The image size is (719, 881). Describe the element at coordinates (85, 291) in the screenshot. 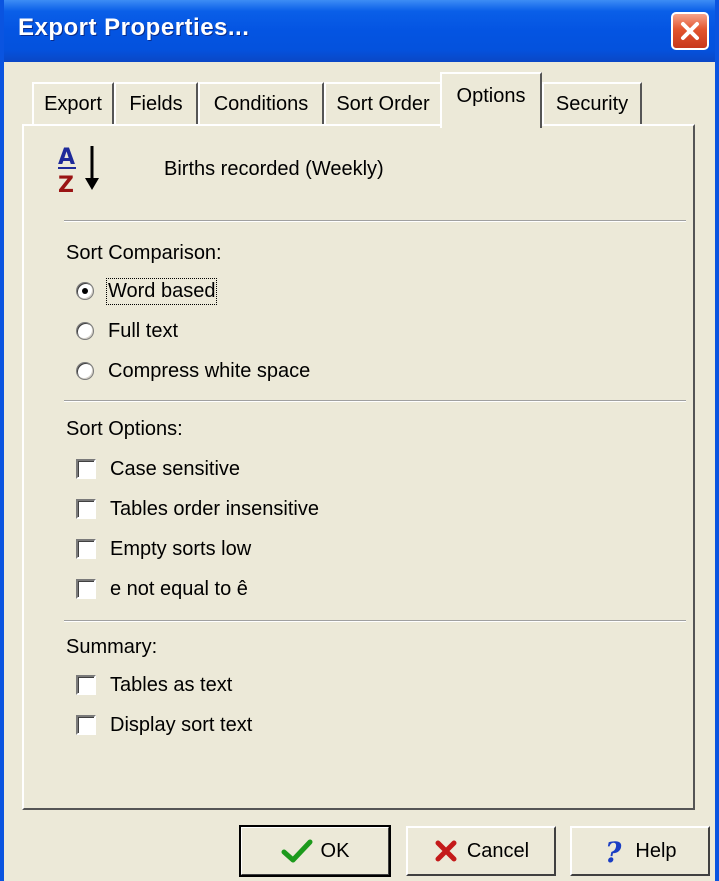

I see `radio-button-selected` at that location.